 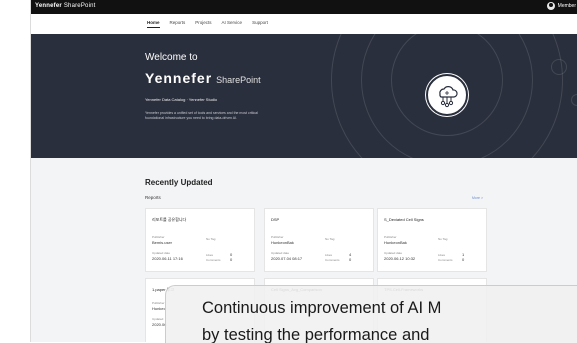 What do you see at coordinates (79, 6) in the screenshot?
I see `product-name: SharePoint` at bounding box center [79, 6].